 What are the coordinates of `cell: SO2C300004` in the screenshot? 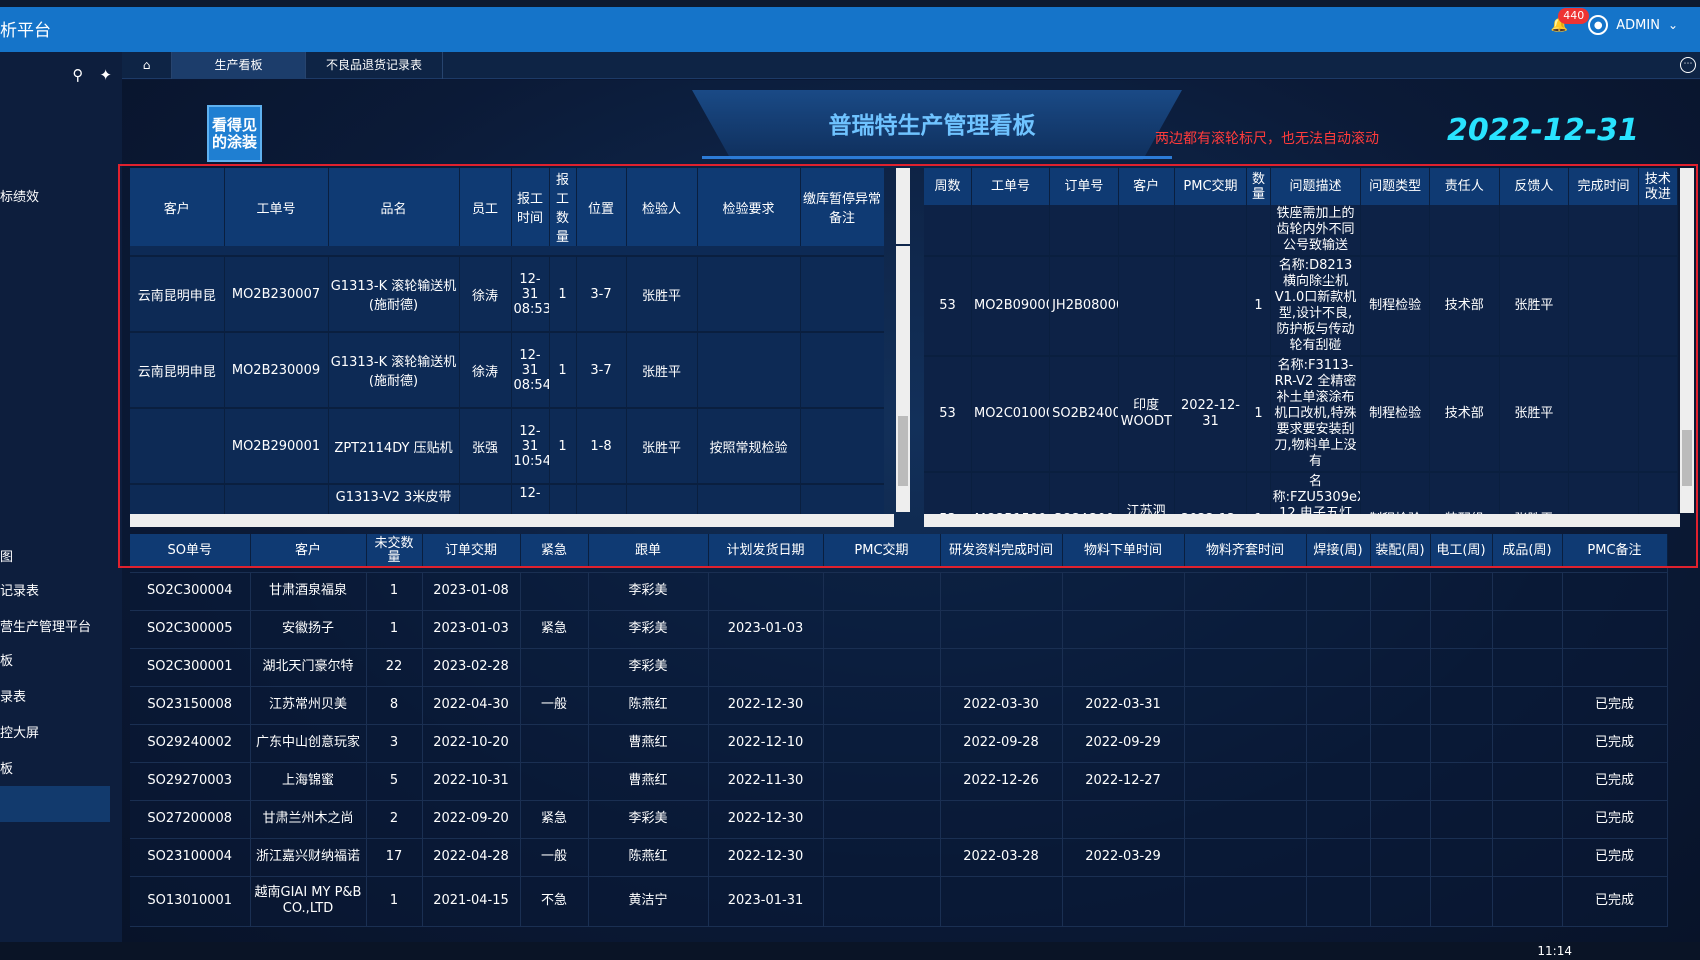 It's located at (190, 591).